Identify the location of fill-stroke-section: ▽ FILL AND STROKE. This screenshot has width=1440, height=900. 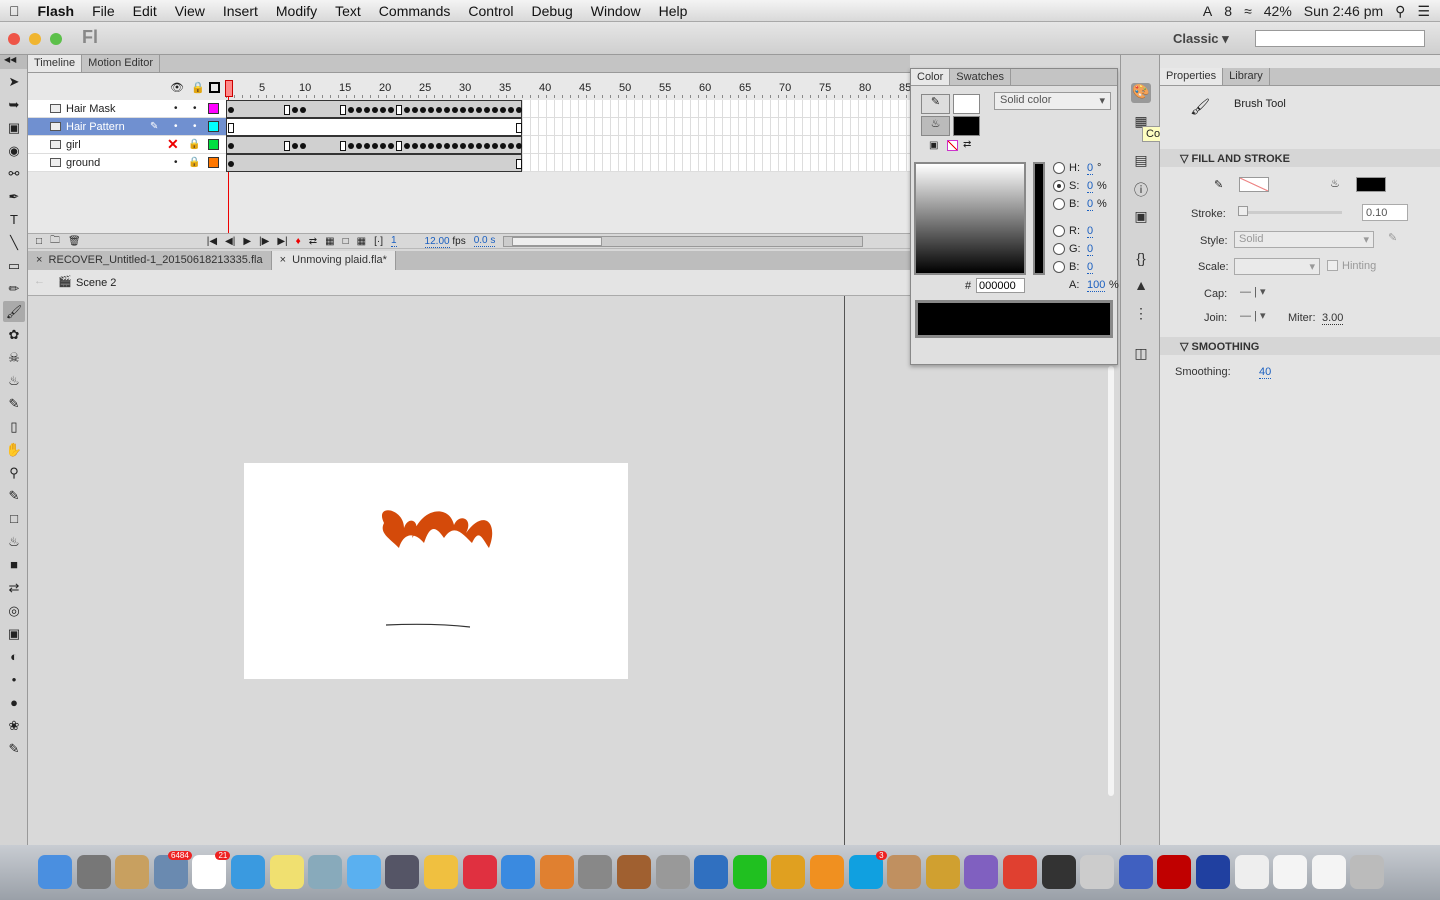
(1300, 158).